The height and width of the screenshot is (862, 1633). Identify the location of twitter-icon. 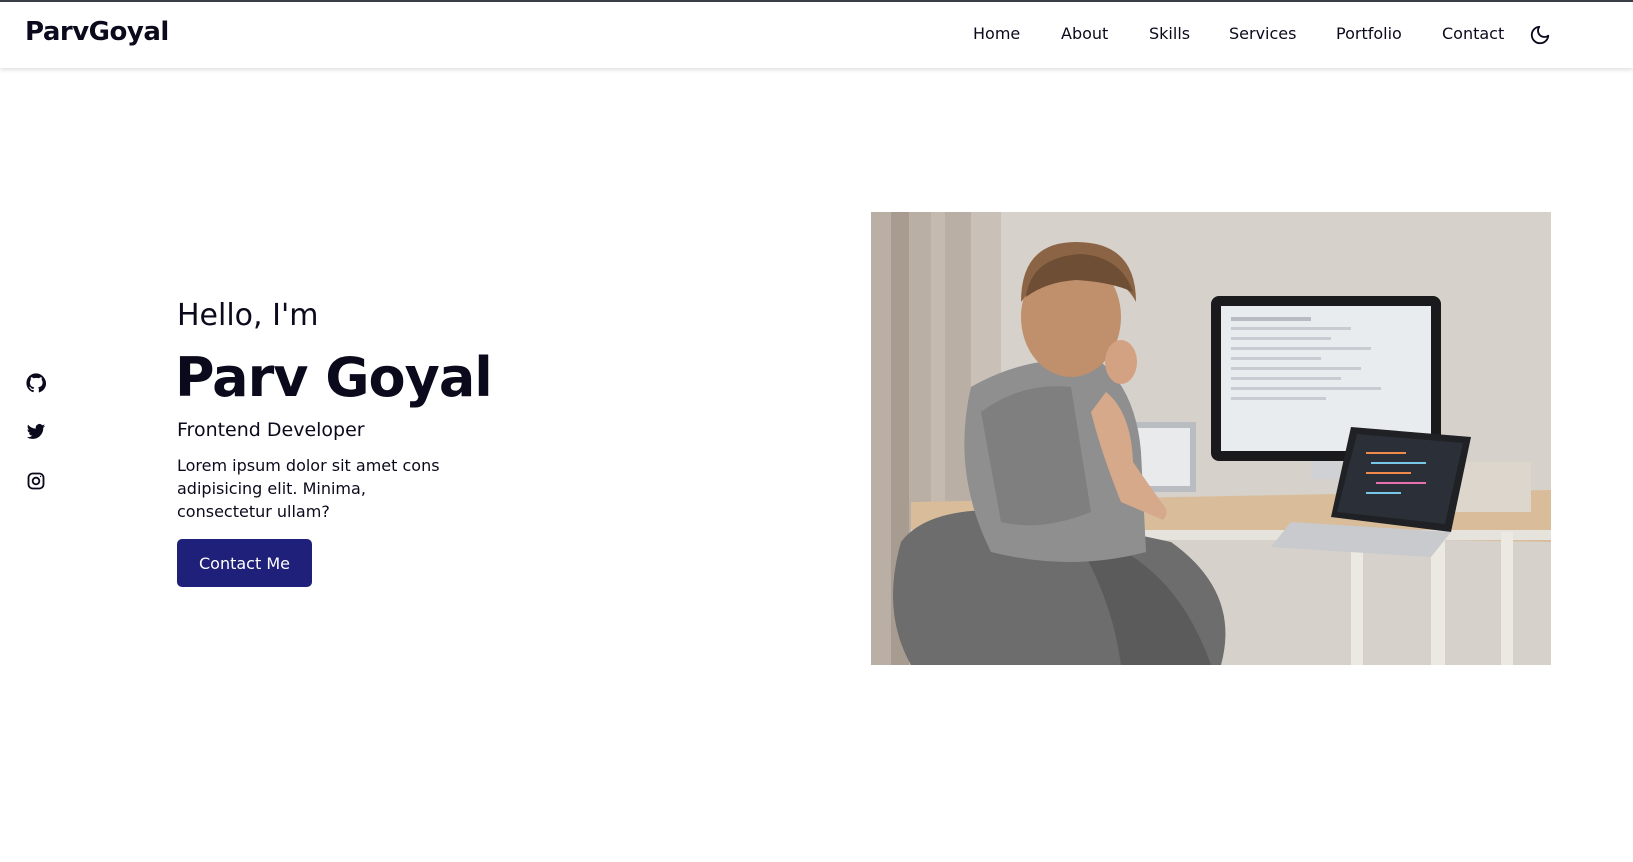
(36, 431).